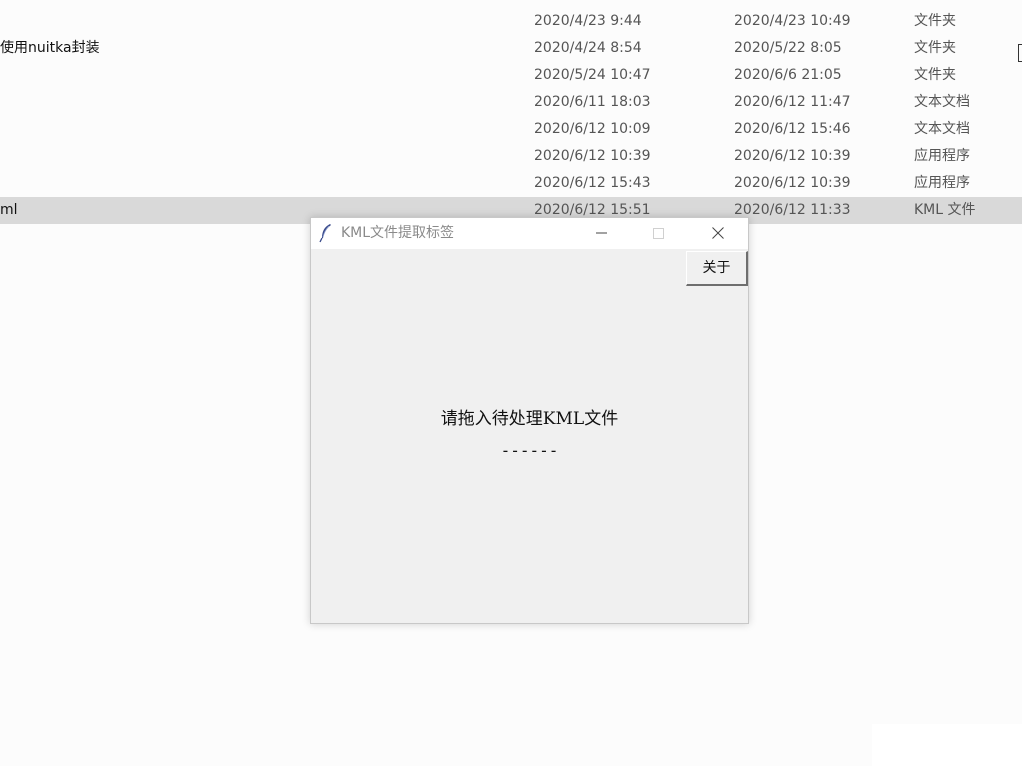 The width and height of the screenshot is (1022, 766). Describe the element at coordinates (945, 210) in the screenshot. I see `file-type: KML 文件` at that location.